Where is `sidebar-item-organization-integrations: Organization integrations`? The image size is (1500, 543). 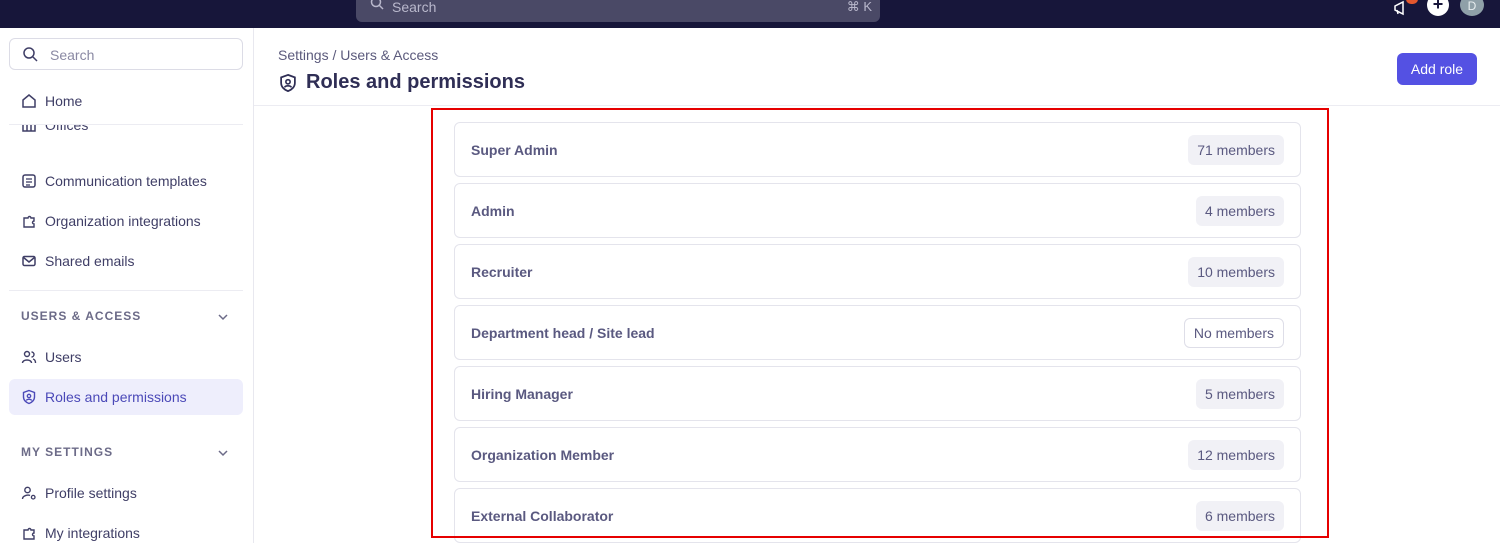
sidebar-item-organization-integrations: Organization integrations is located at coordinates (126, 221).